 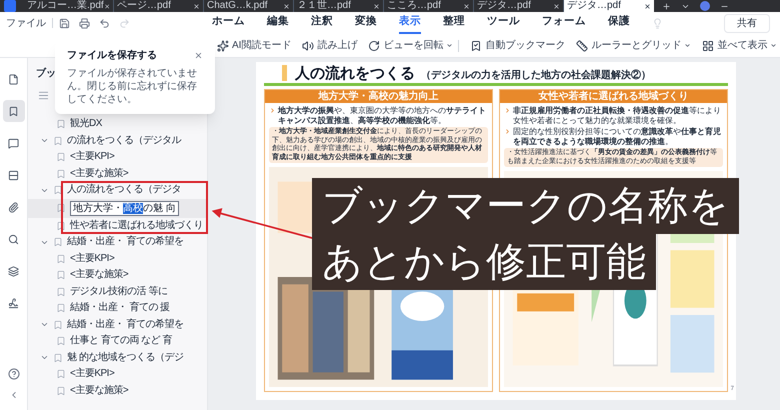 What do you see at coordinates (378, 96) in the screenshot?
I see `column-heading: 地方大学・高校の魅力向上` at bounding box center [378, 96].